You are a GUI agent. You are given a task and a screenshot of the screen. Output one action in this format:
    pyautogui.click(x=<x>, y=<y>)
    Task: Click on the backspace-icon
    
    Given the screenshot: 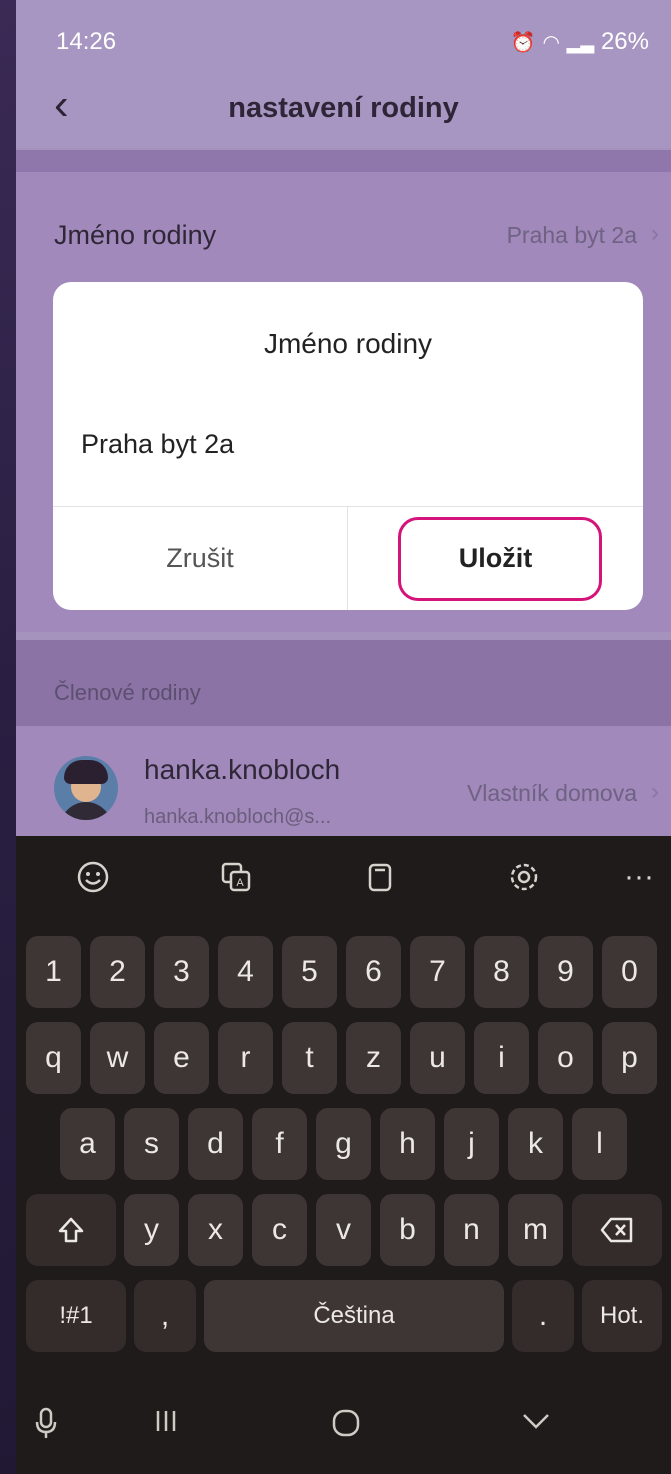 What is the action you would take?
    pyautogui.click(x=616, y=1230)
    